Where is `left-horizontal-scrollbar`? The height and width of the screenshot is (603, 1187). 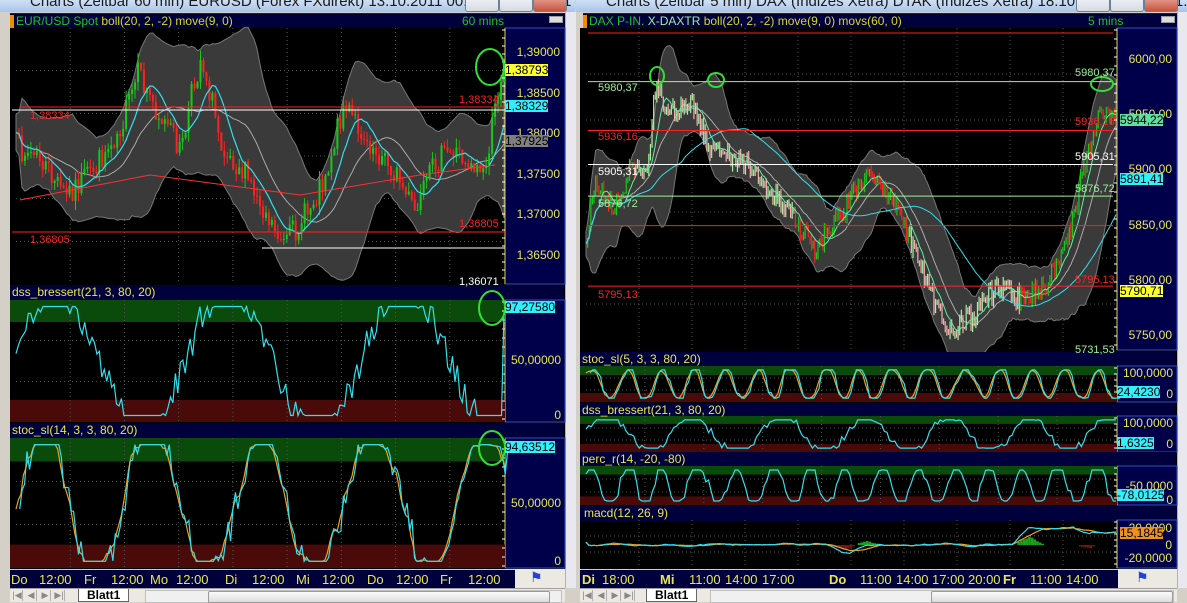
left-horizontal-scrollbar is located at coordinates (353, 596).